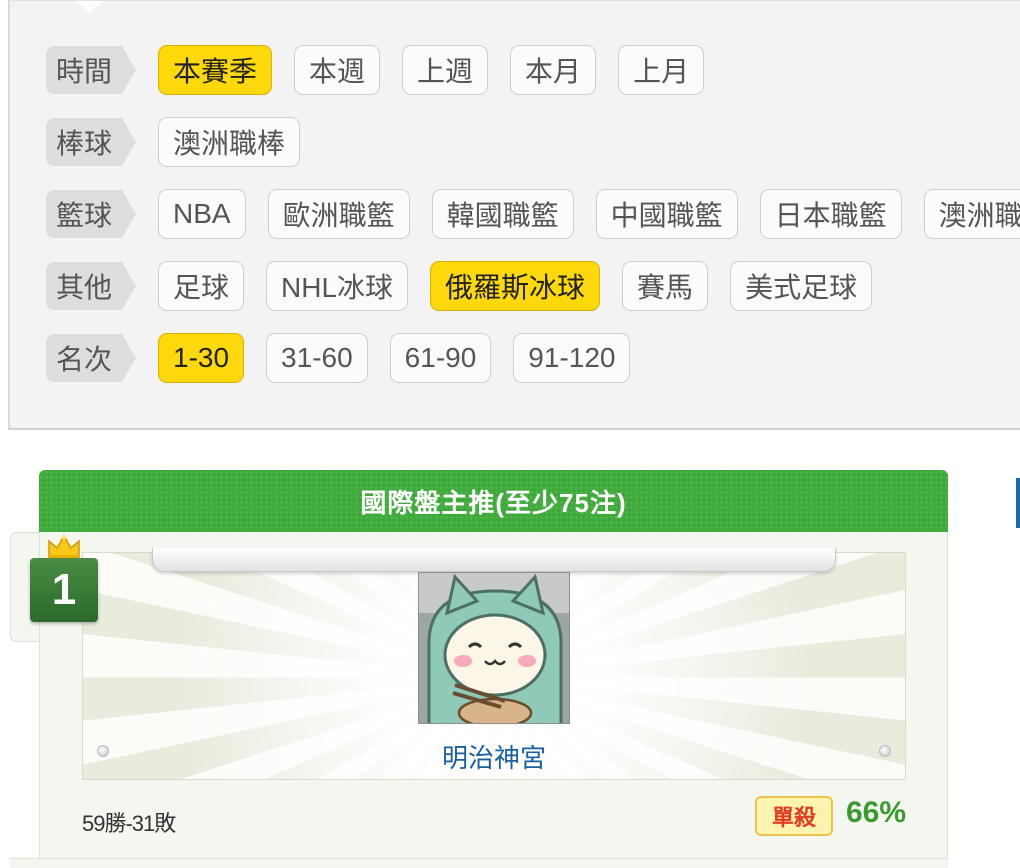  Describe the element at coordinates (337, 70) in the screenshot. I see `chip-this-week: 本週` at that location.